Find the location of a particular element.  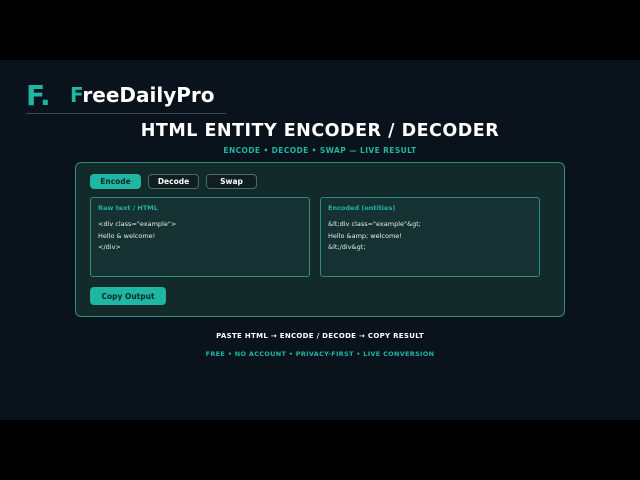

top-letterbox is located at coordinates (320, 30).